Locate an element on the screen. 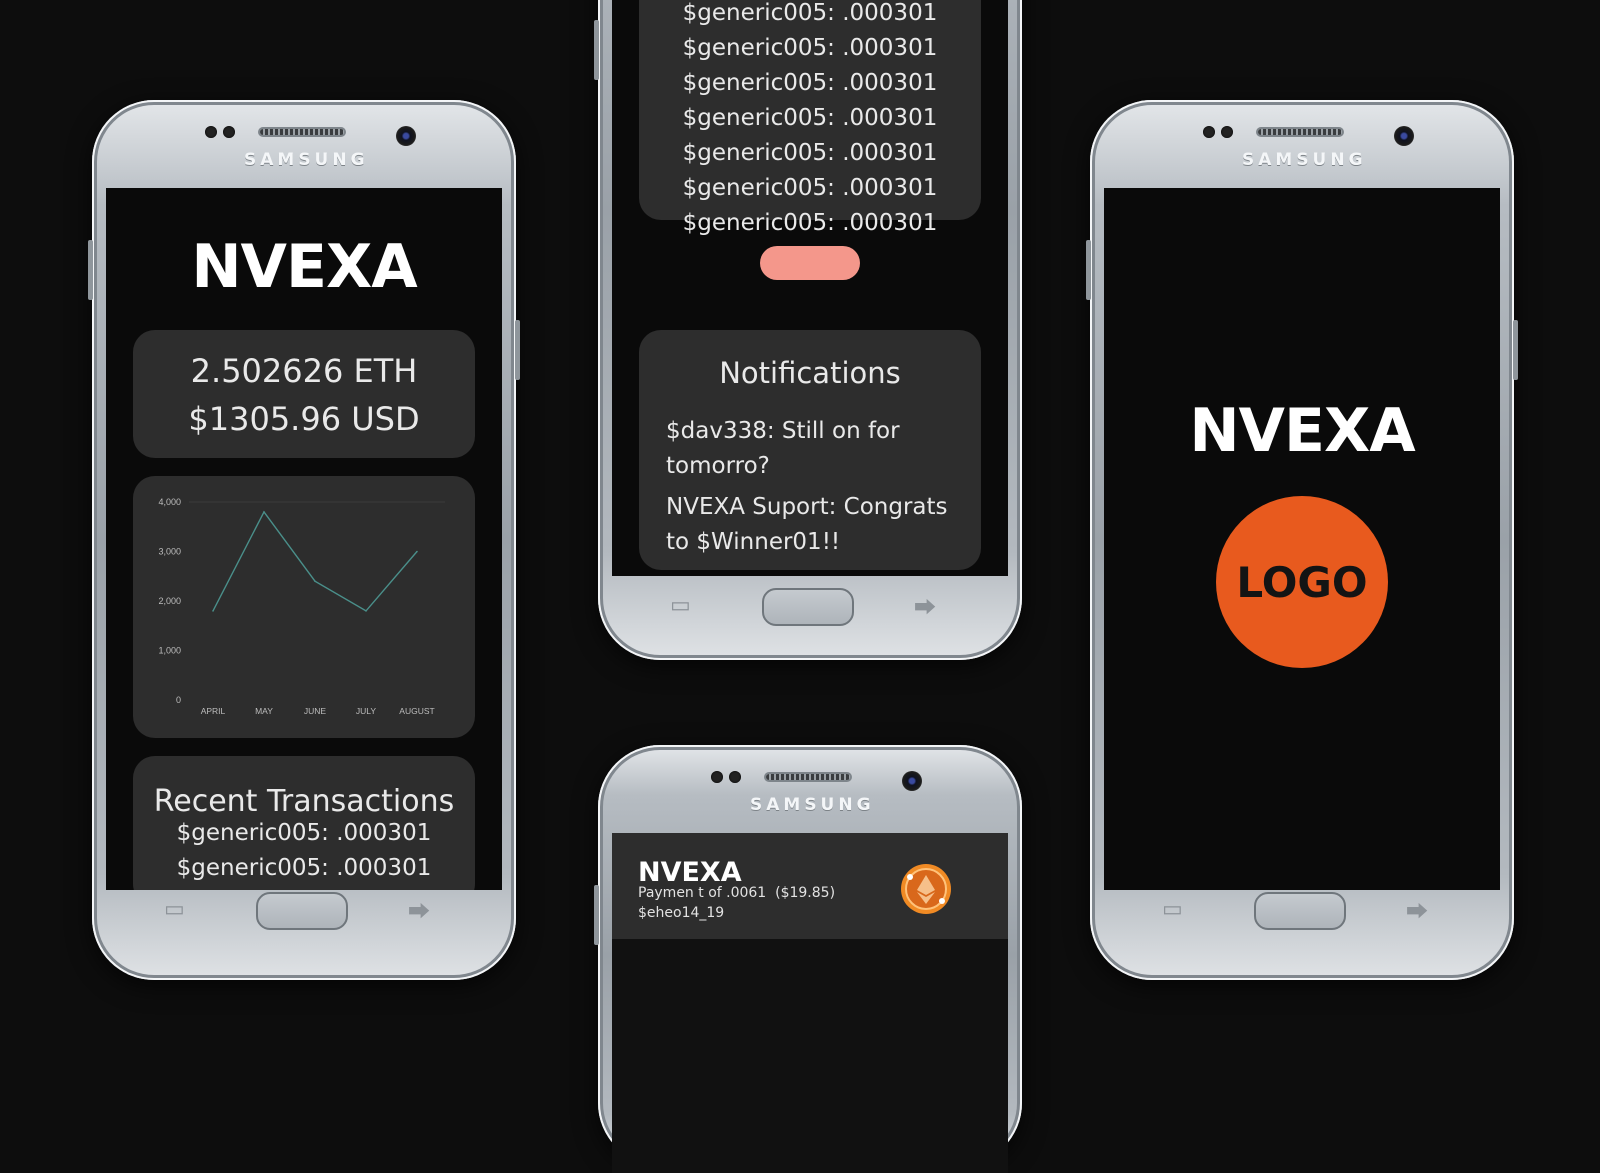  balance-card: 2.502626 ETH $1305.96 USD is located at coordinates (304, 394).